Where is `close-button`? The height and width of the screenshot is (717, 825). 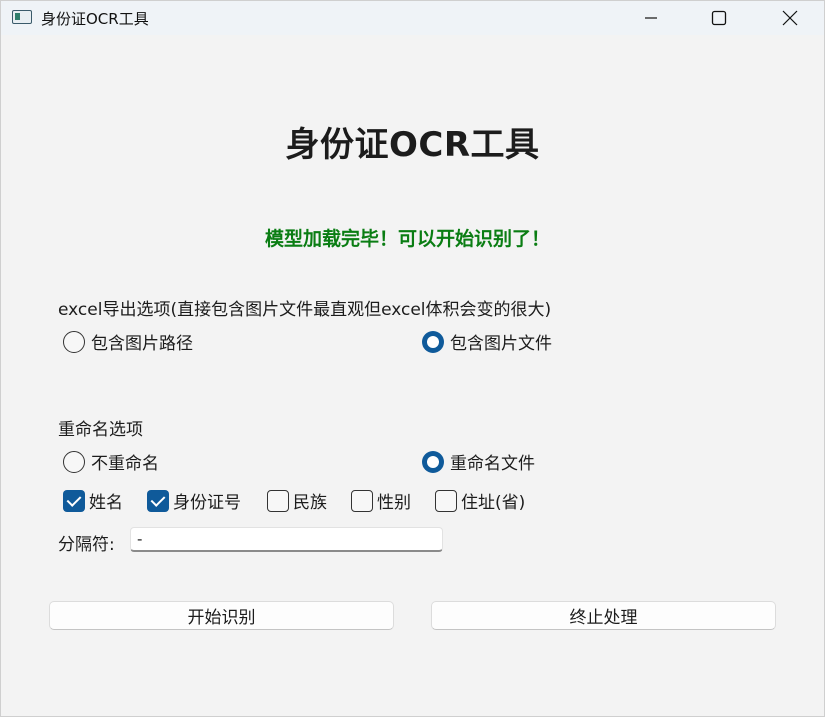 close-button is located at coordinates (790, 18).